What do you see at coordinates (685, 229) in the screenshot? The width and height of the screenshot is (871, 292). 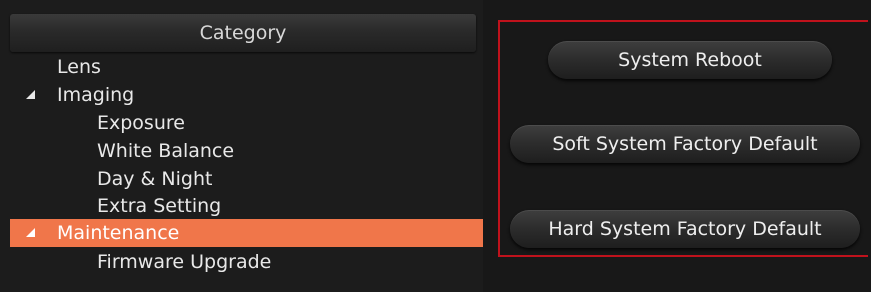 I see `hard-factory-default-button: Hard System Factory Default` at bounding box center [685, 229].